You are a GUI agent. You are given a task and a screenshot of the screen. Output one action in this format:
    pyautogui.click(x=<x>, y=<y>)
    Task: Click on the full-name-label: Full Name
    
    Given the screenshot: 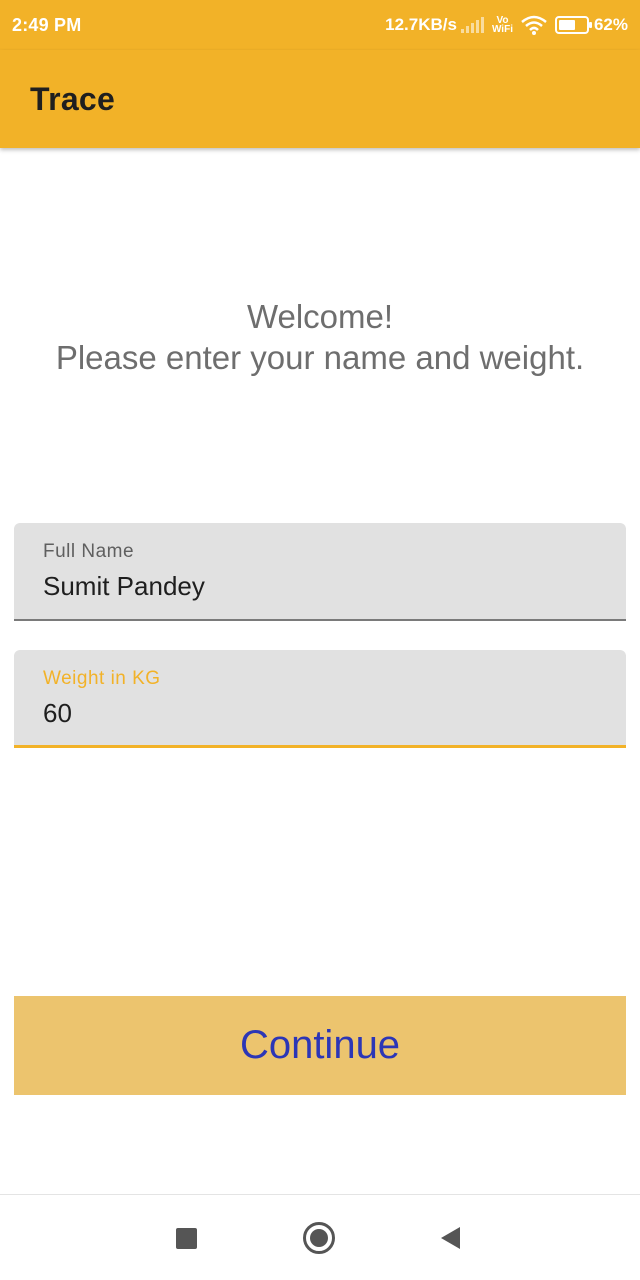 What is the action you would take?
    pyautogui.click(x=89, y=551)
    